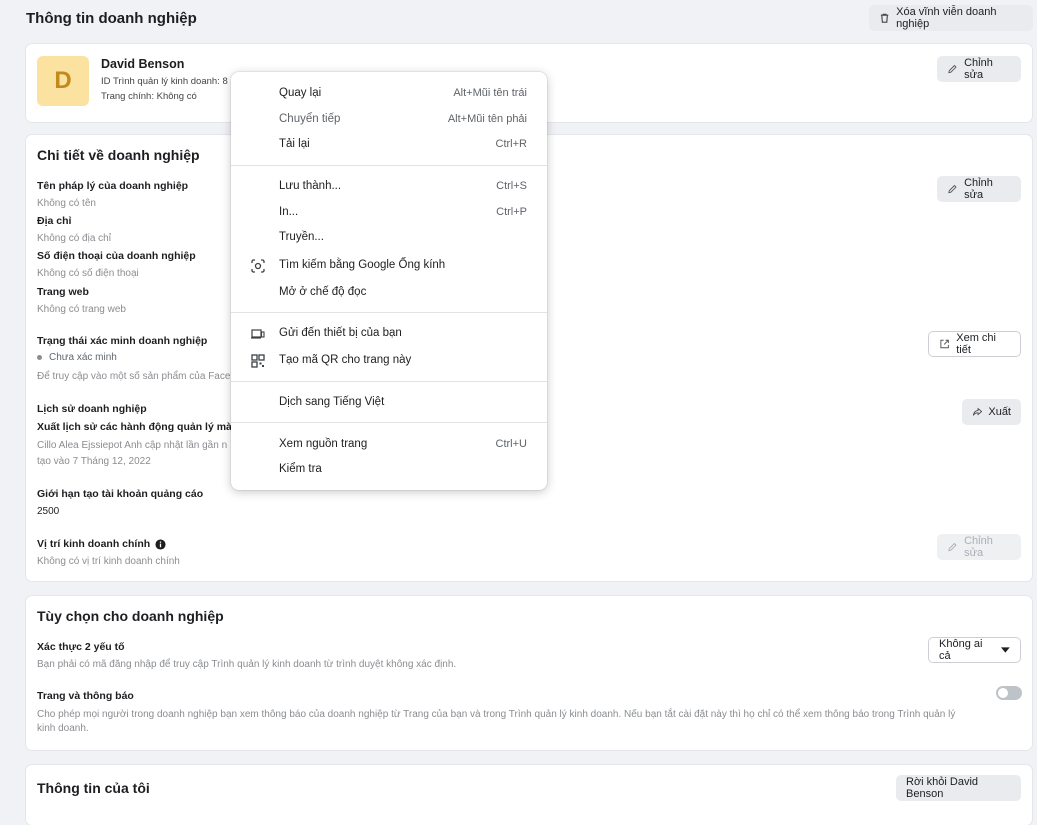 This screenshot has height=825, width=1037. What do you see at coordinates (66, 203) in the screenshot?
I see `legal-name-value: Không có tên` at bounding box center [66, 203].